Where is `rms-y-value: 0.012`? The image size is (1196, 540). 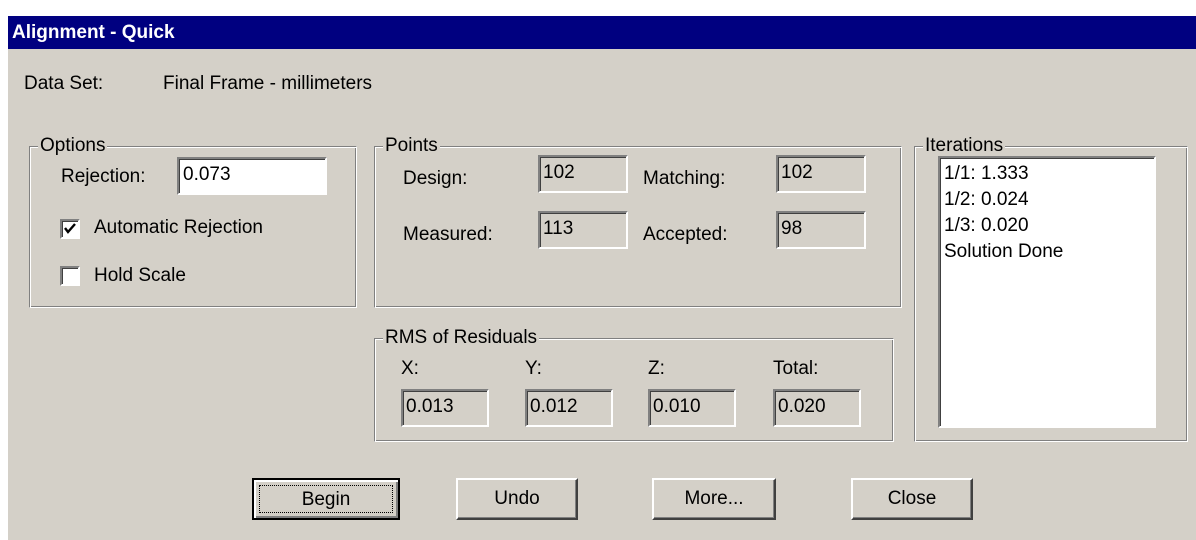
rms-y-value: 0.012 is located at coordinates (569, 408).